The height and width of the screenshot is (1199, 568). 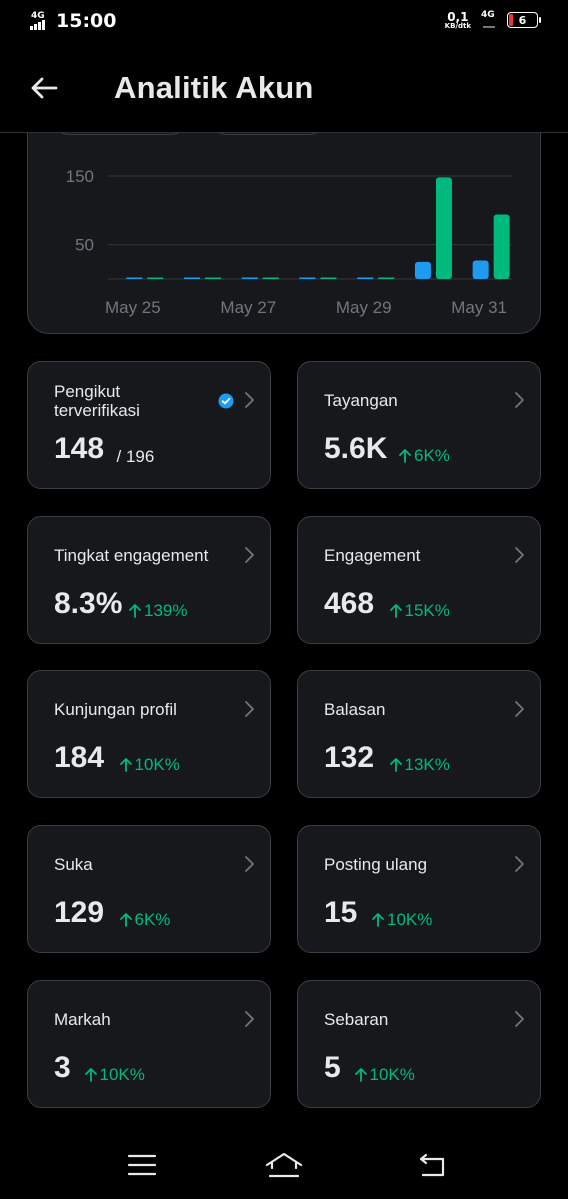 What do you see at coordinates (86, 21) in the screenshot?
I see `status-time: 15:00` at bounding box center [86, 21].